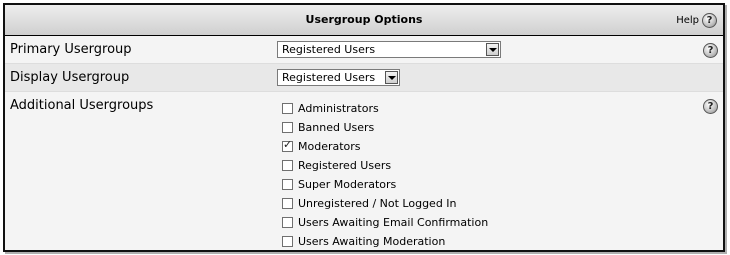 This screenshot has width=730, height=255. I want to click on usergroup-option-awaiting-moderation: Users Awaiting Moderation, so click(385, 241).